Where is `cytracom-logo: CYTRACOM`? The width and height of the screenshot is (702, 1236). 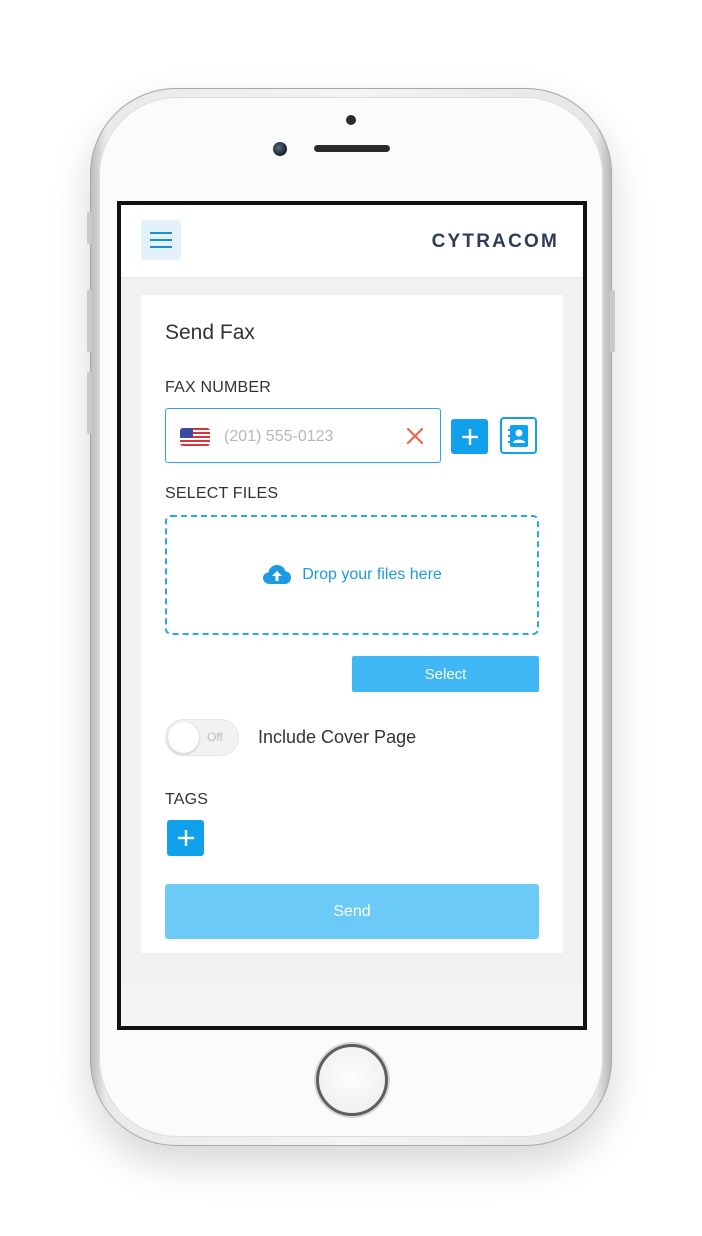
cytracom-logo: CYTRACOM is located at coordinates (495, 241).